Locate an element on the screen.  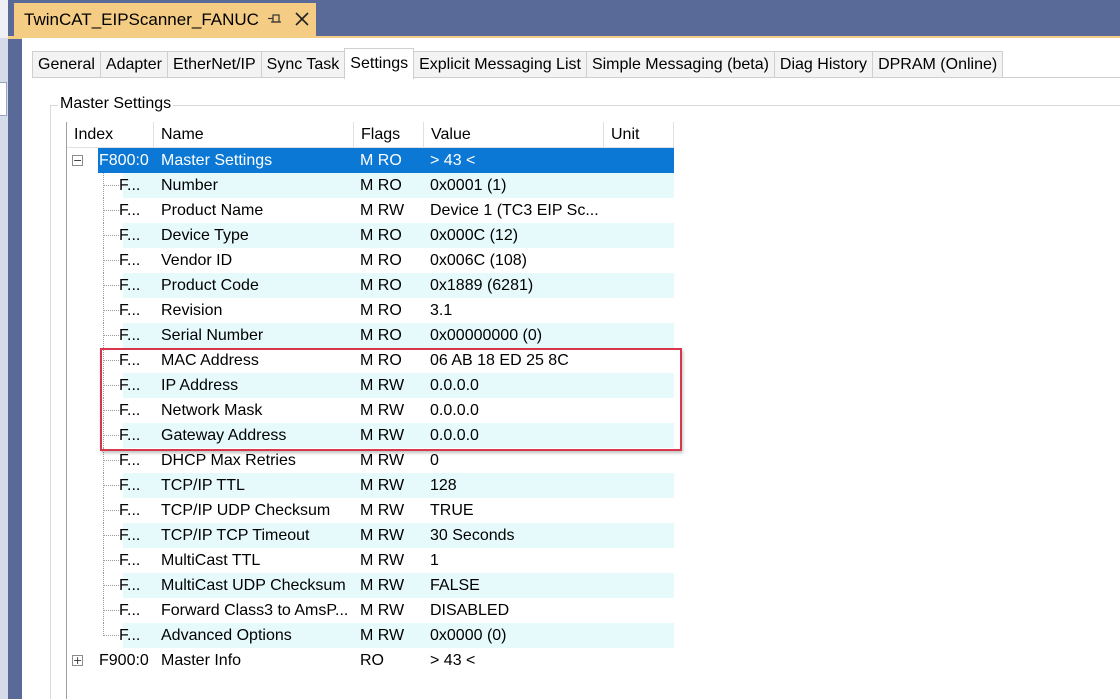
table-row: F... DHCP Max Retries M RW 0 is located at coordinates (370, 460).